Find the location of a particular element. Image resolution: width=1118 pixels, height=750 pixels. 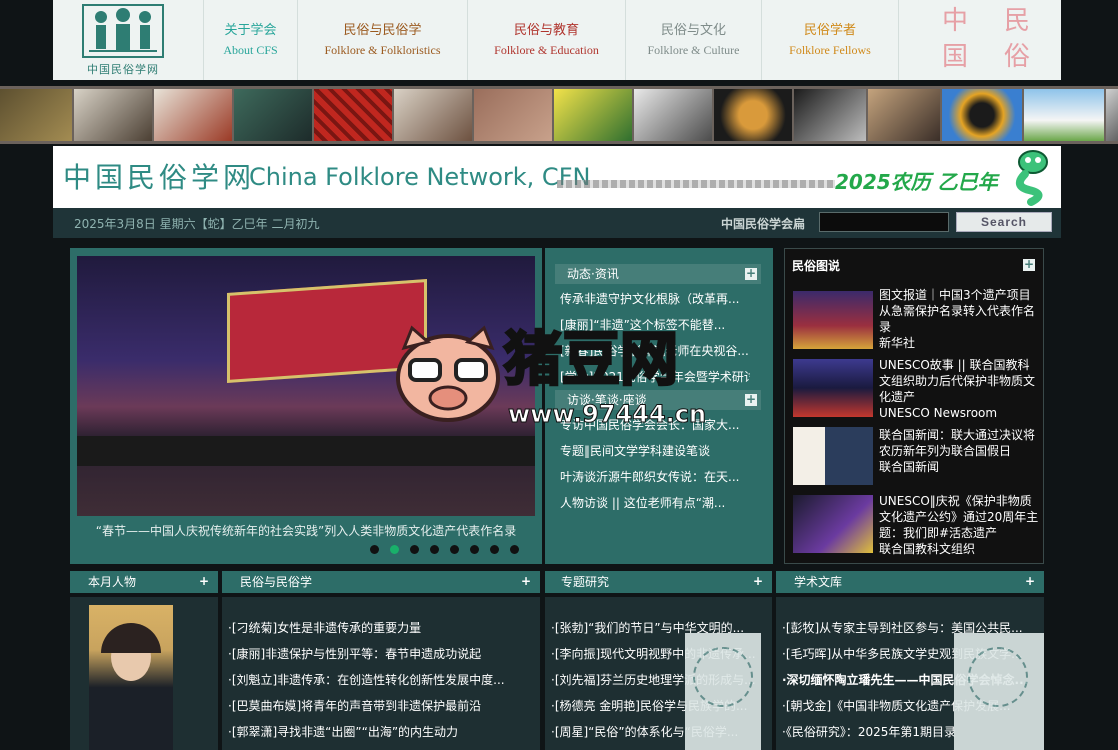

nav-culture: 民俗与文化 Folklore & Culture is located at coordinates (693, 40).